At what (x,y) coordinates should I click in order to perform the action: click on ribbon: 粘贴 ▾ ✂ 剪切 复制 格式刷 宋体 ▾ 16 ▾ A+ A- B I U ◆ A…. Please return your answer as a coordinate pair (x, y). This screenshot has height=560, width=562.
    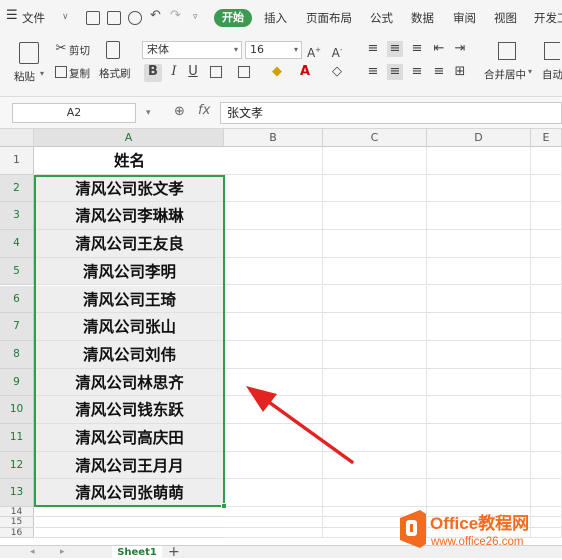
    Looking at the image, I should click on (281, 66).